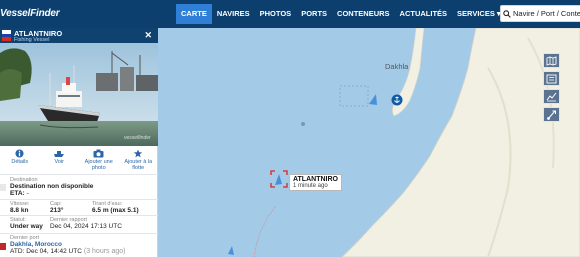 This screenshot has width=580, height=257. I want to click on nav-navires: NAVIRES, so click(233, 14).